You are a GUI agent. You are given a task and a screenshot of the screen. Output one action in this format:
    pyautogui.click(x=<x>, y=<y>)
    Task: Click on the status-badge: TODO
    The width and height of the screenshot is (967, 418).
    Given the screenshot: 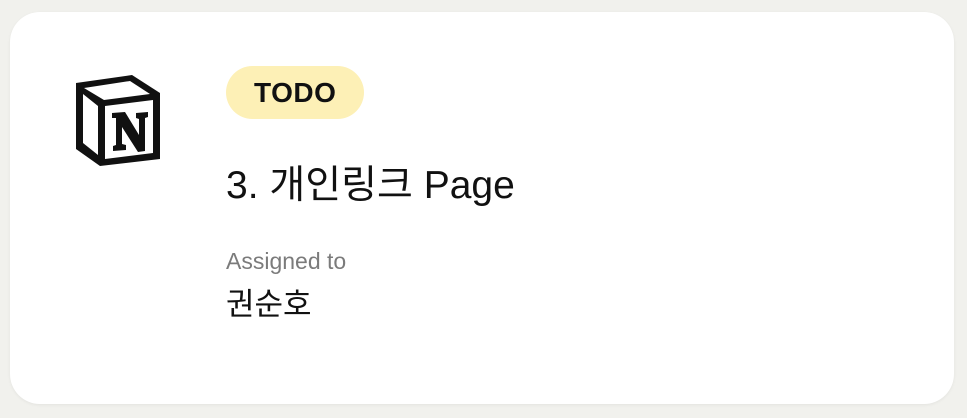 What is the action you would take?
    pyautogui.click(x=295, y=92)
    